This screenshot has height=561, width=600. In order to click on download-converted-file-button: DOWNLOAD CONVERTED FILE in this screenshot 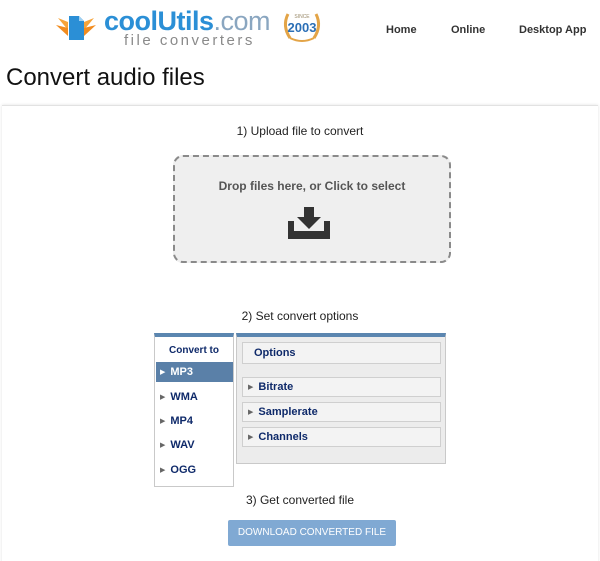, I will do `click(312, 533)`.